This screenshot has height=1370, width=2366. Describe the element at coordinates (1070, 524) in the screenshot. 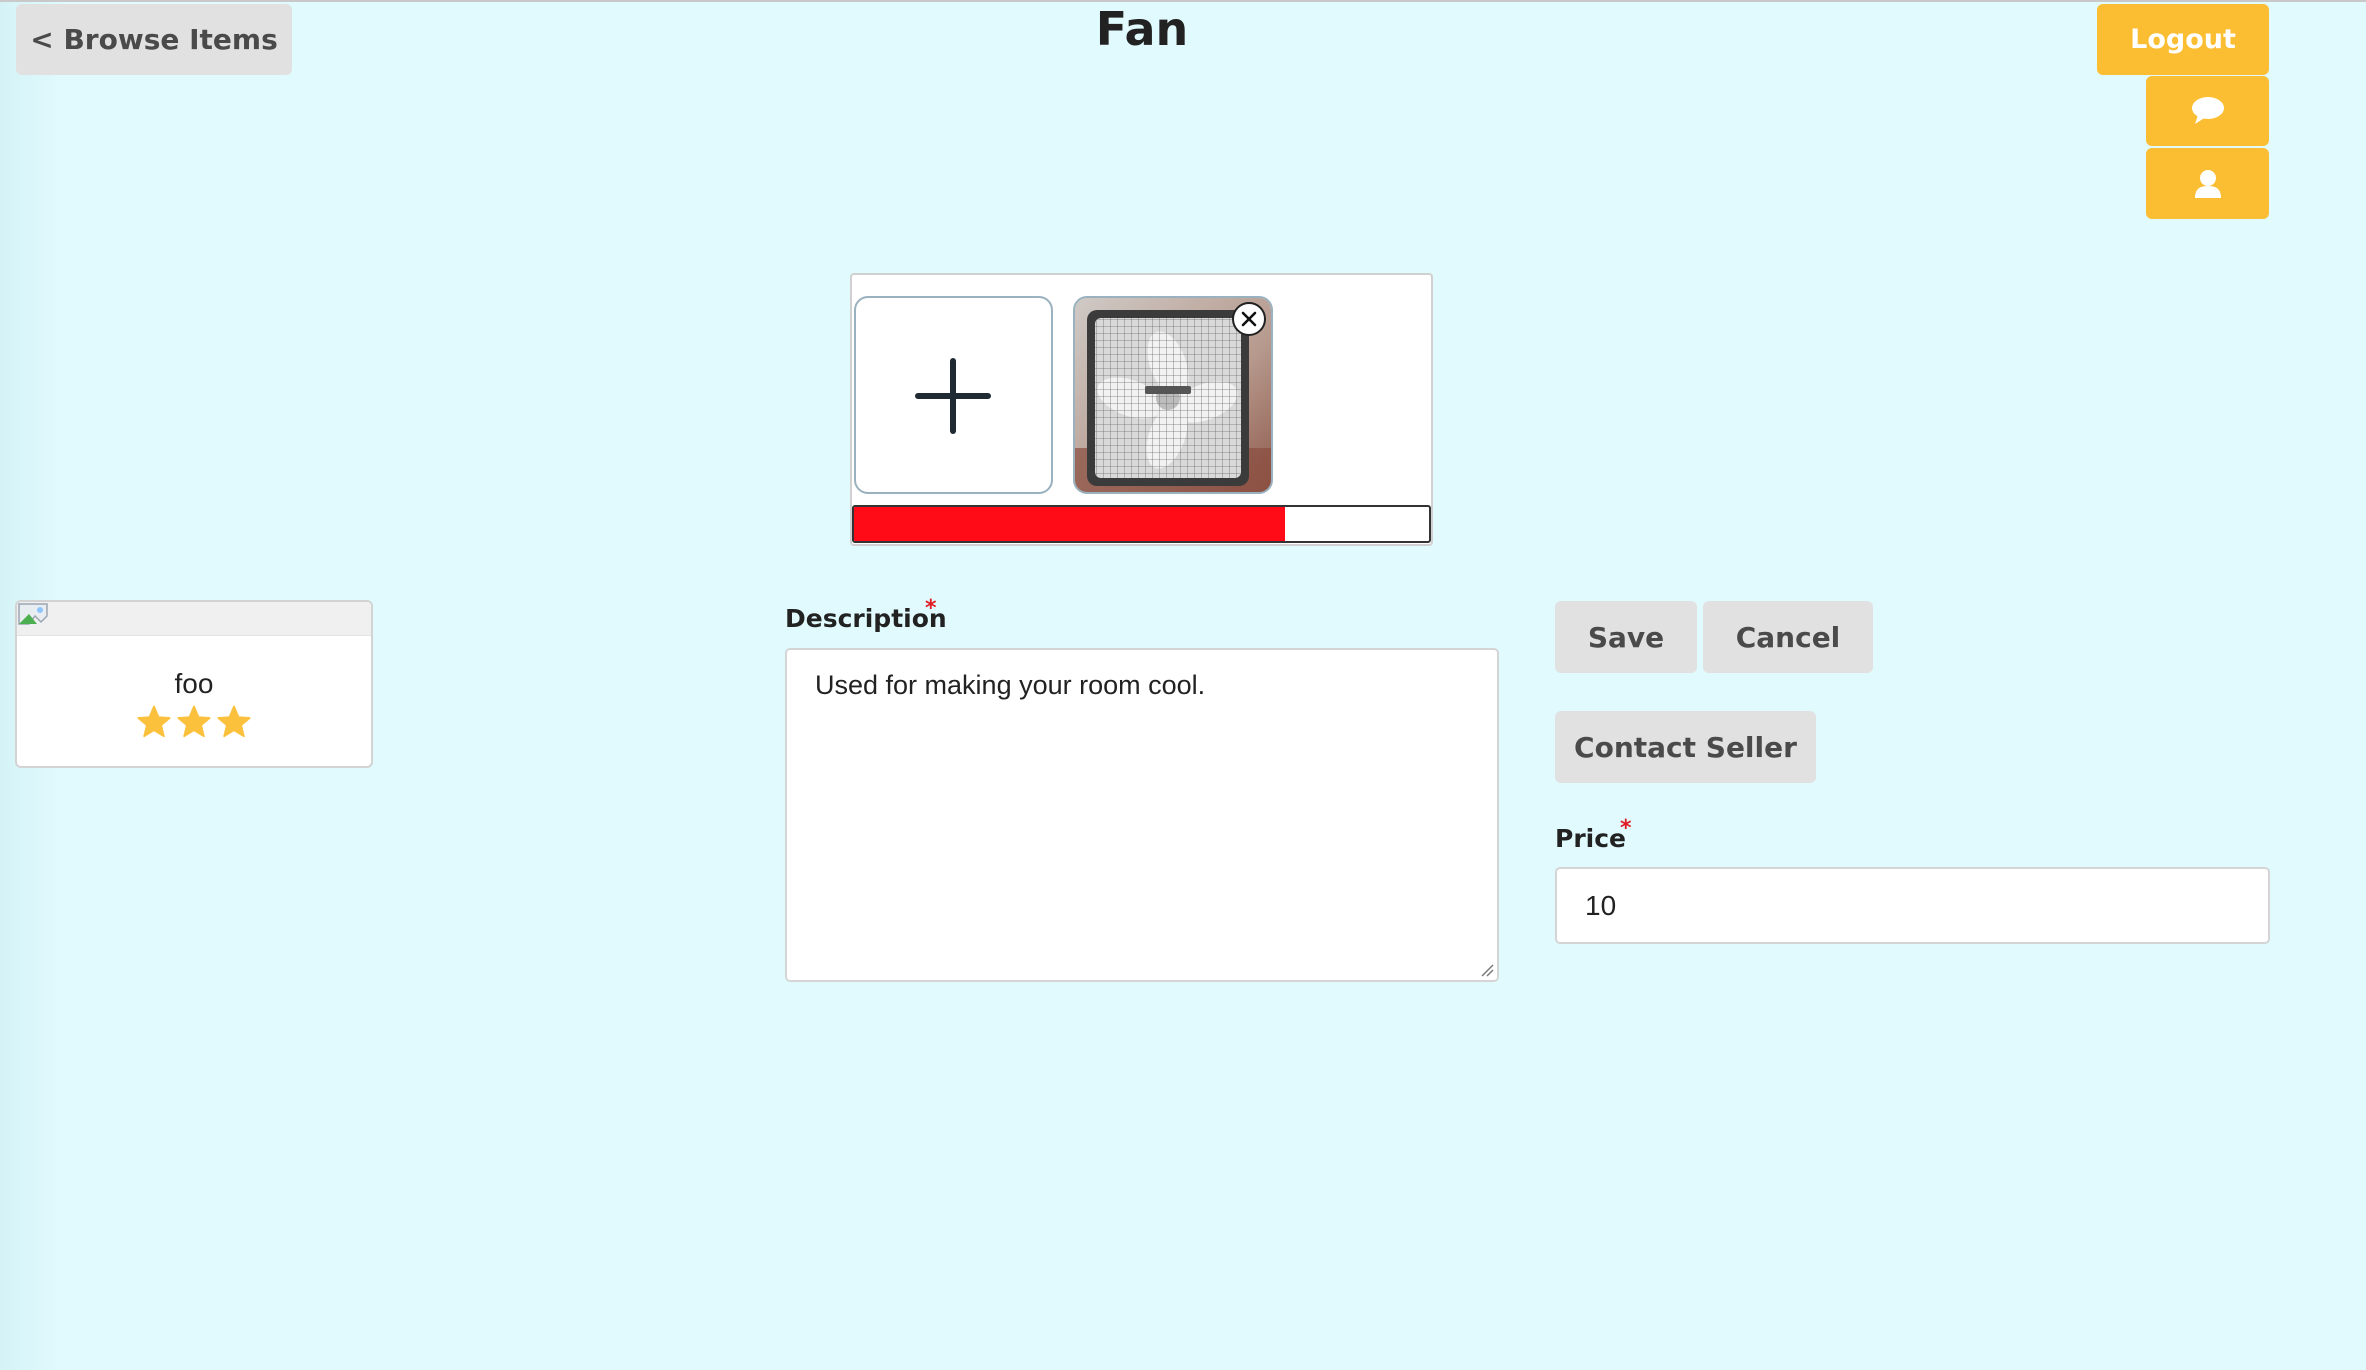

I see `upload-progress-fill` at that location.